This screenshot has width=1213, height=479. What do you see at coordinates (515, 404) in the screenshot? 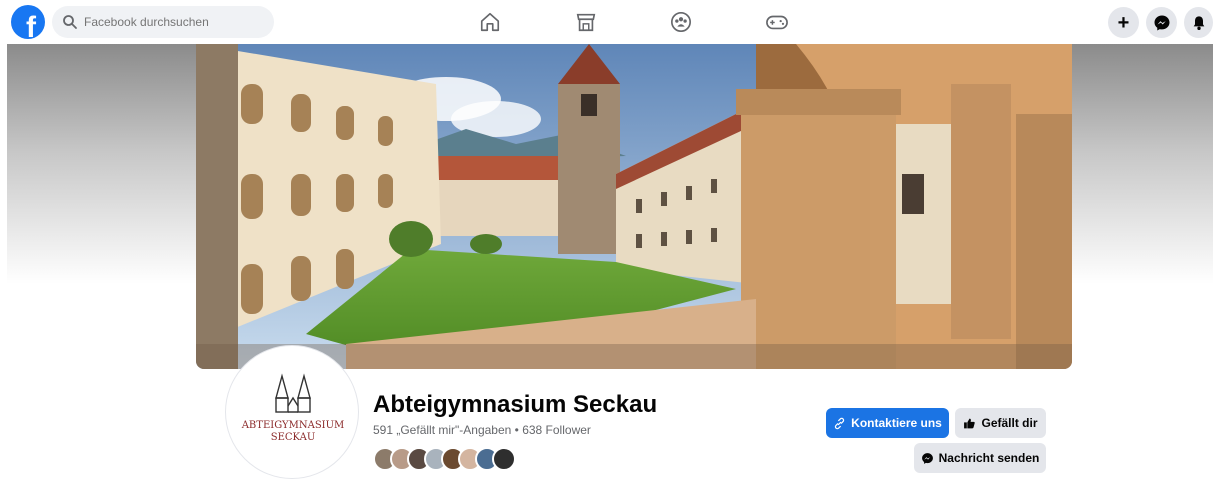
I see `page-title: Abteigymnasium Seckau` at bounding box center [515, 404].